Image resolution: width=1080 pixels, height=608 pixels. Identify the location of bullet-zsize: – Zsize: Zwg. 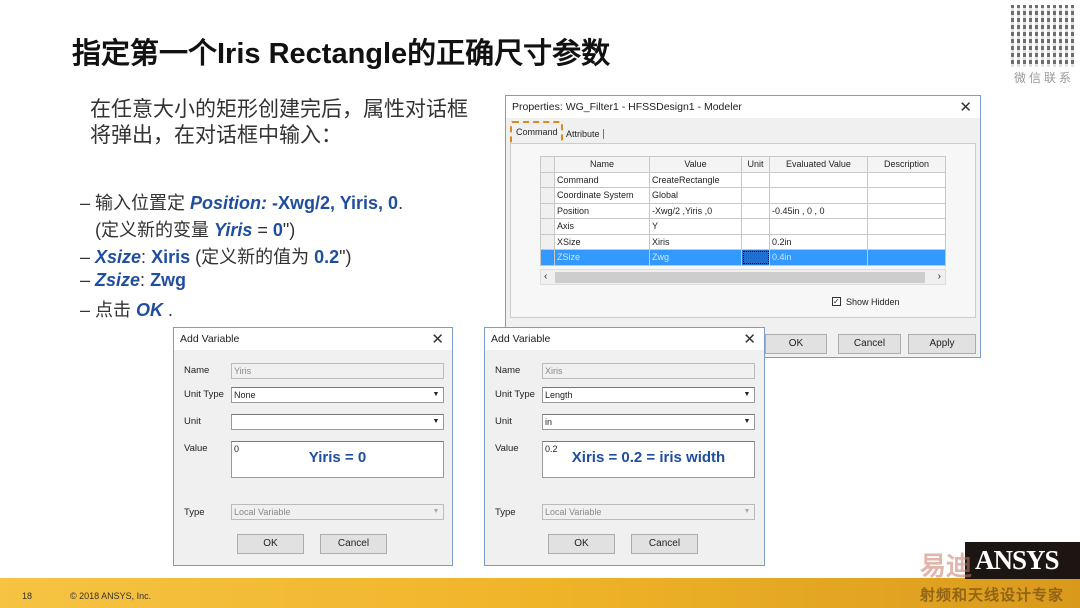
(133, 280).